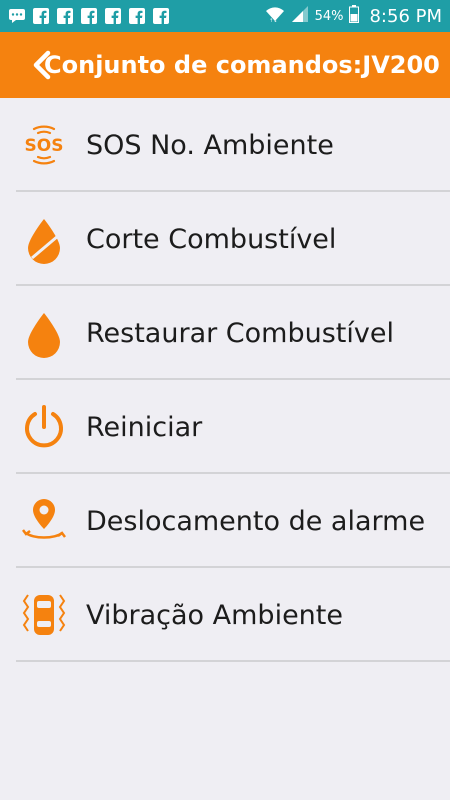 The height and width of the screenshot is (800, 450). I want to click on fuel-cut-icon, so click(44, 239).